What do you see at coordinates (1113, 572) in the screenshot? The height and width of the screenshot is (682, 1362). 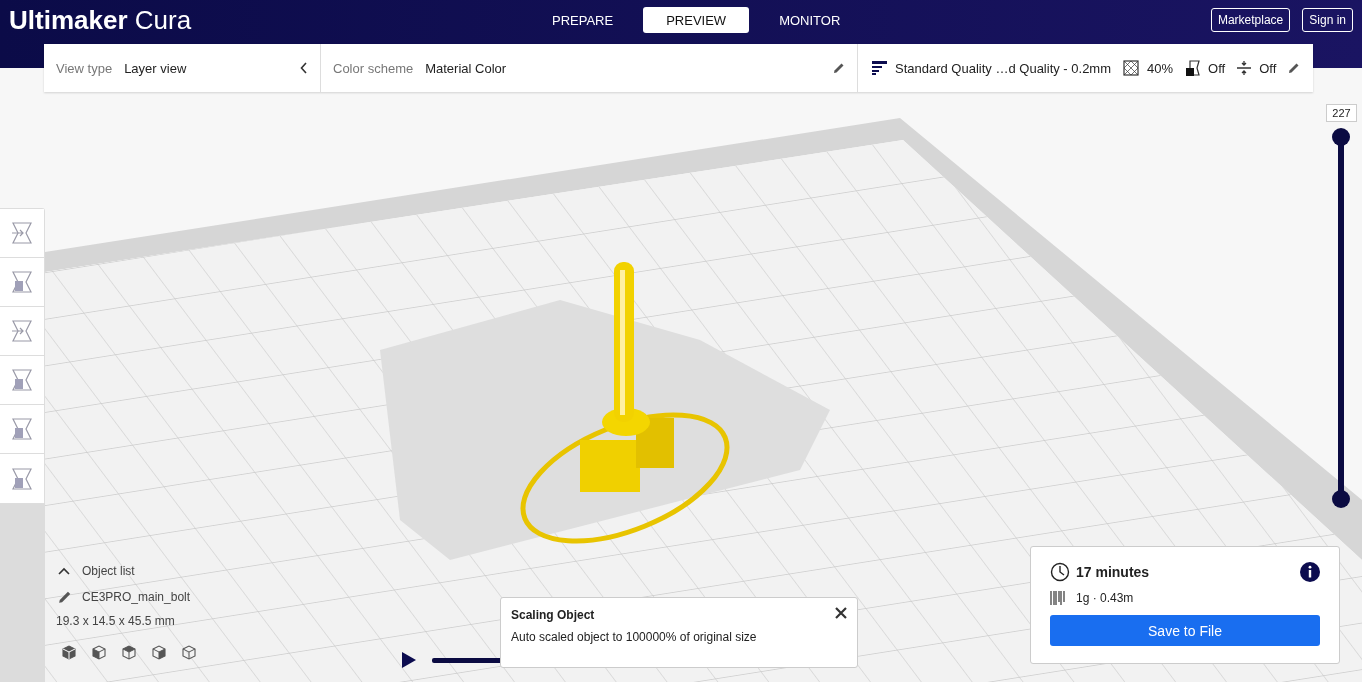 I see `print-time: 17 minutes` at bounding box center [1113, 572].